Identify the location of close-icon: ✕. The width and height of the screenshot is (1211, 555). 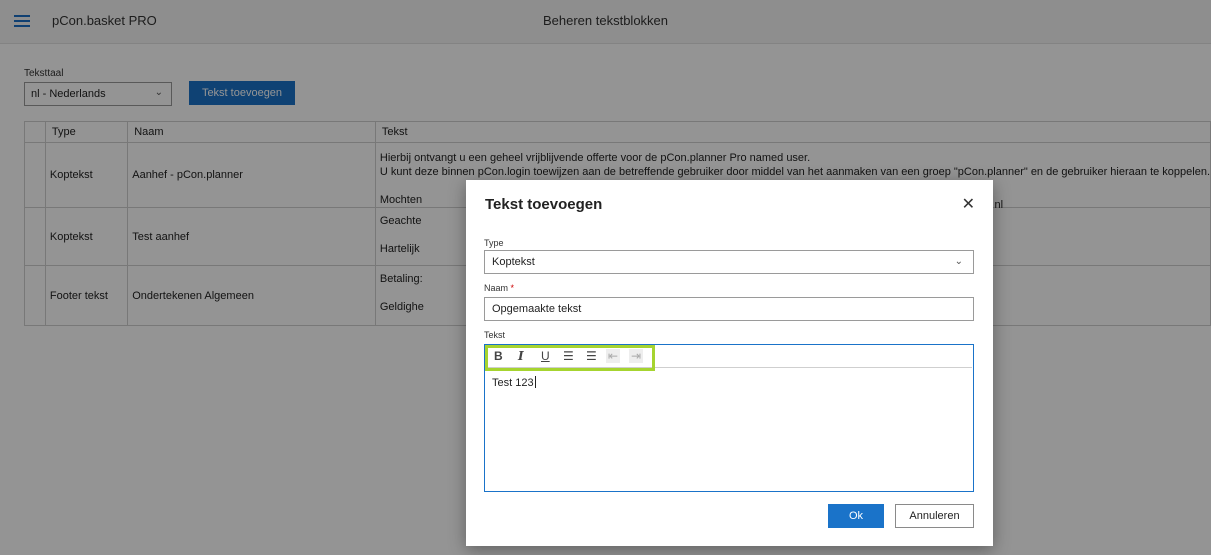
(968, 204).